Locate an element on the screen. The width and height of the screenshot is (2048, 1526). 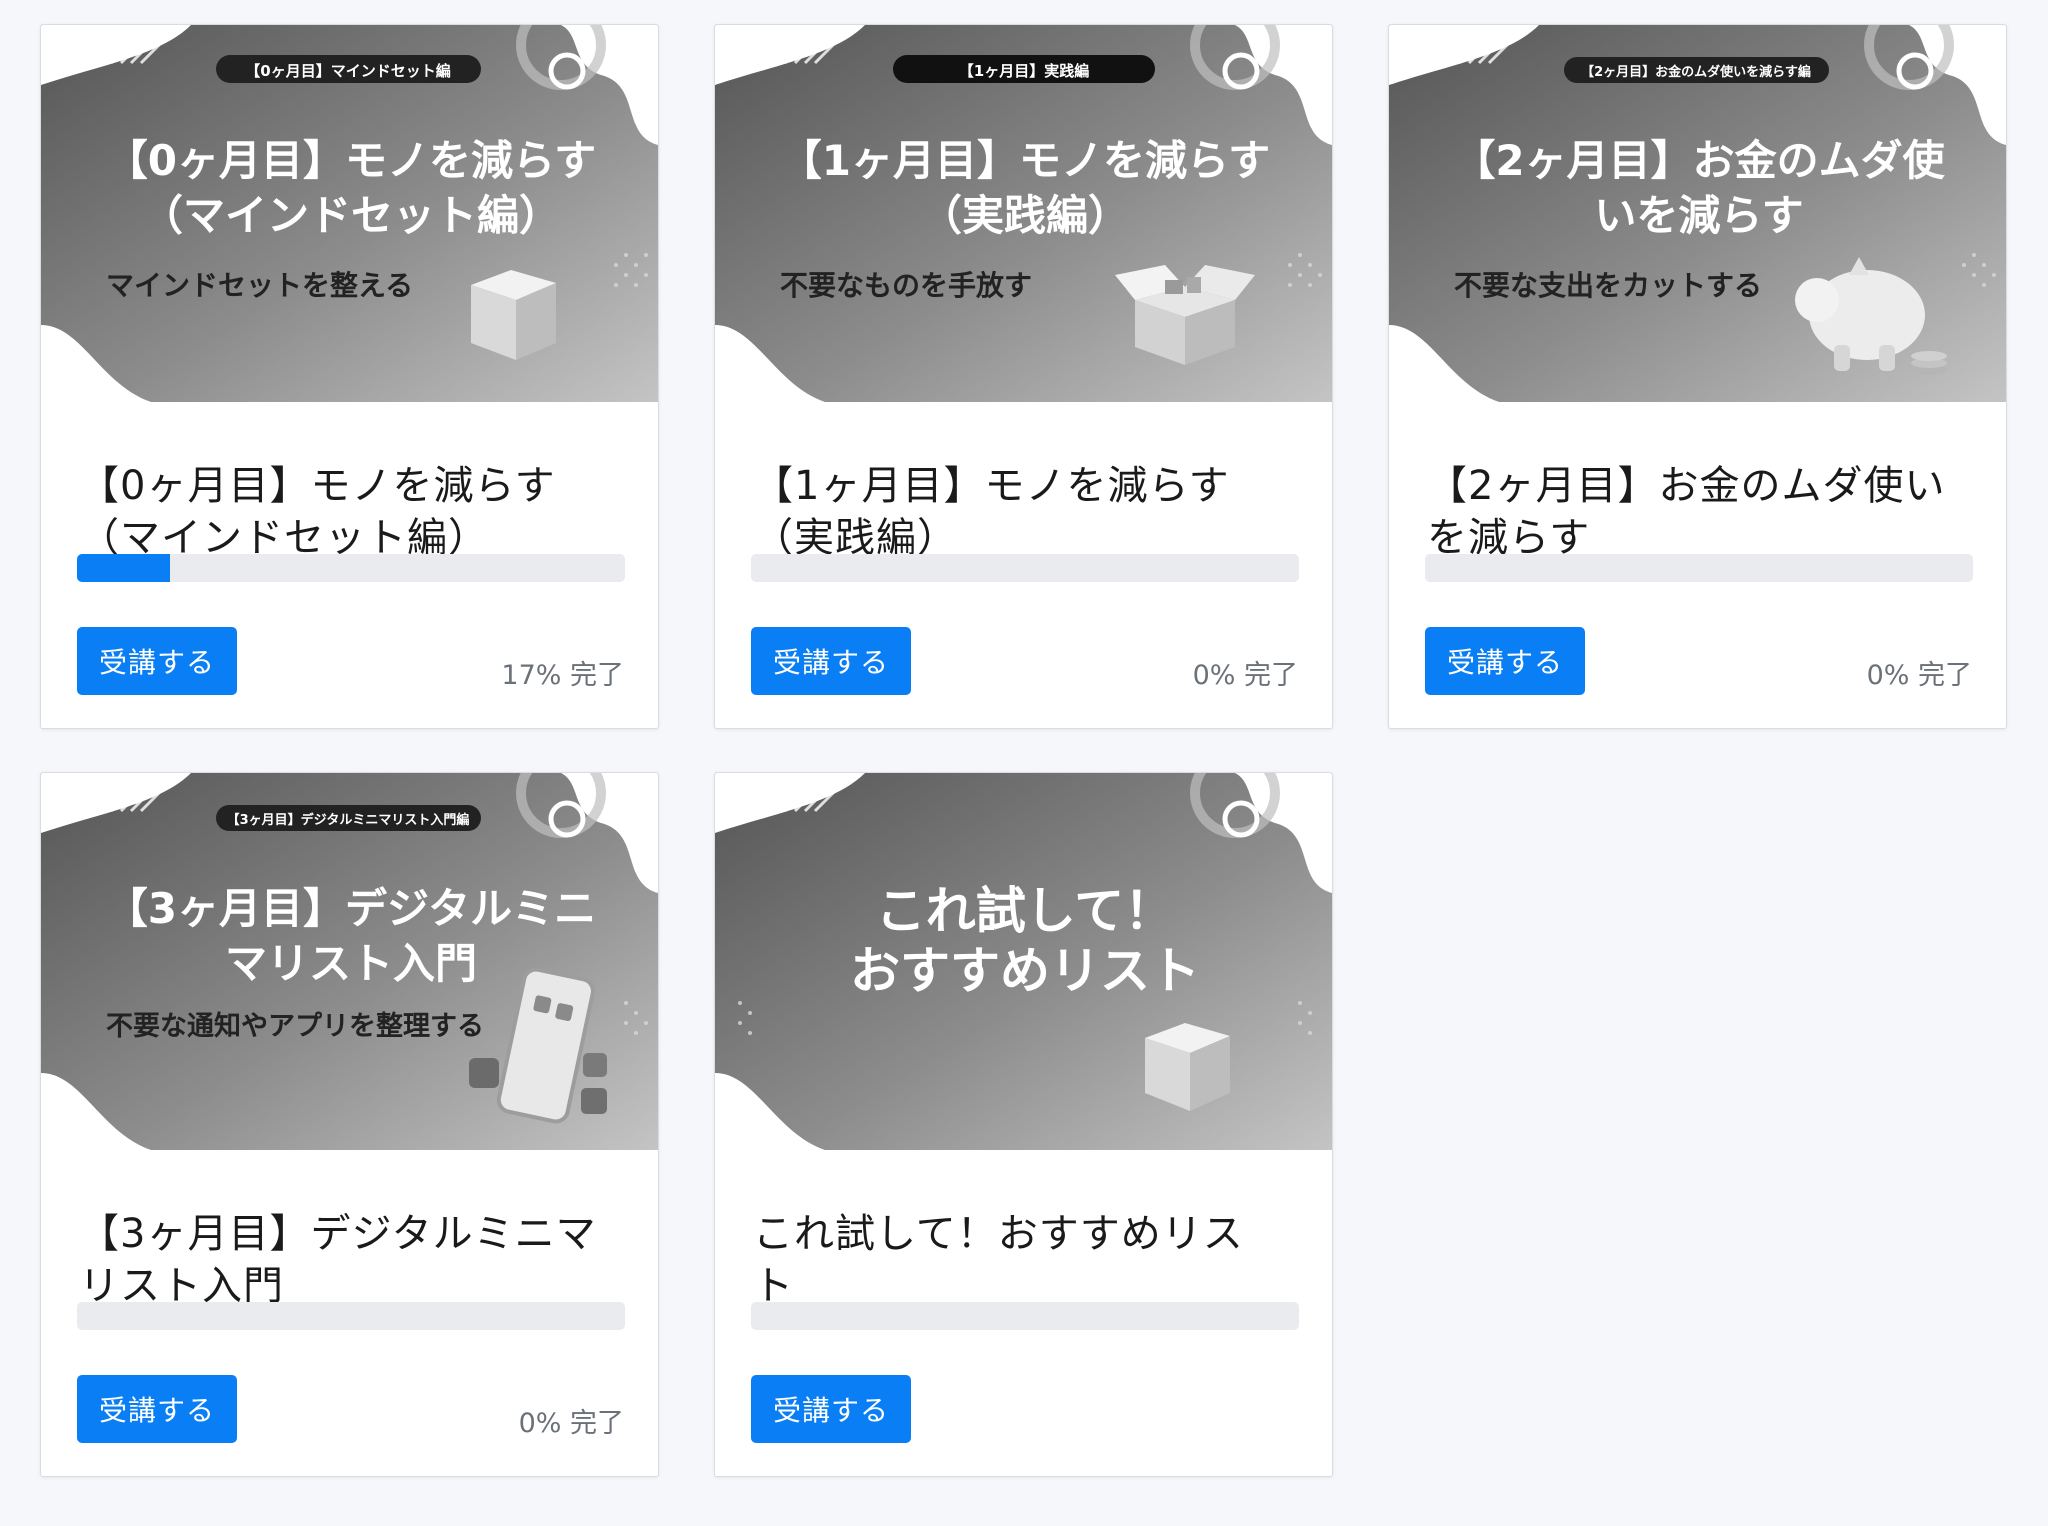
thumb-title-line1: 【1ヶ月目】モノを減らす is located at coordinates (1025, 160).